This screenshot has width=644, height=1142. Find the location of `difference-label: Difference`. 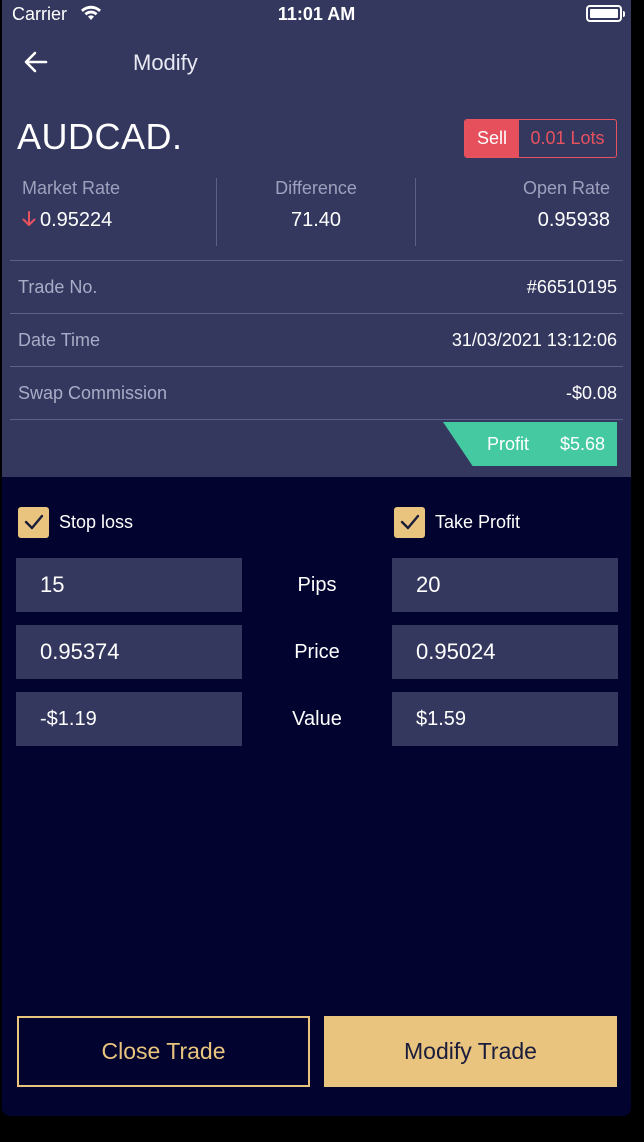

difference-label: Difference is located at coordinates (316, 188).